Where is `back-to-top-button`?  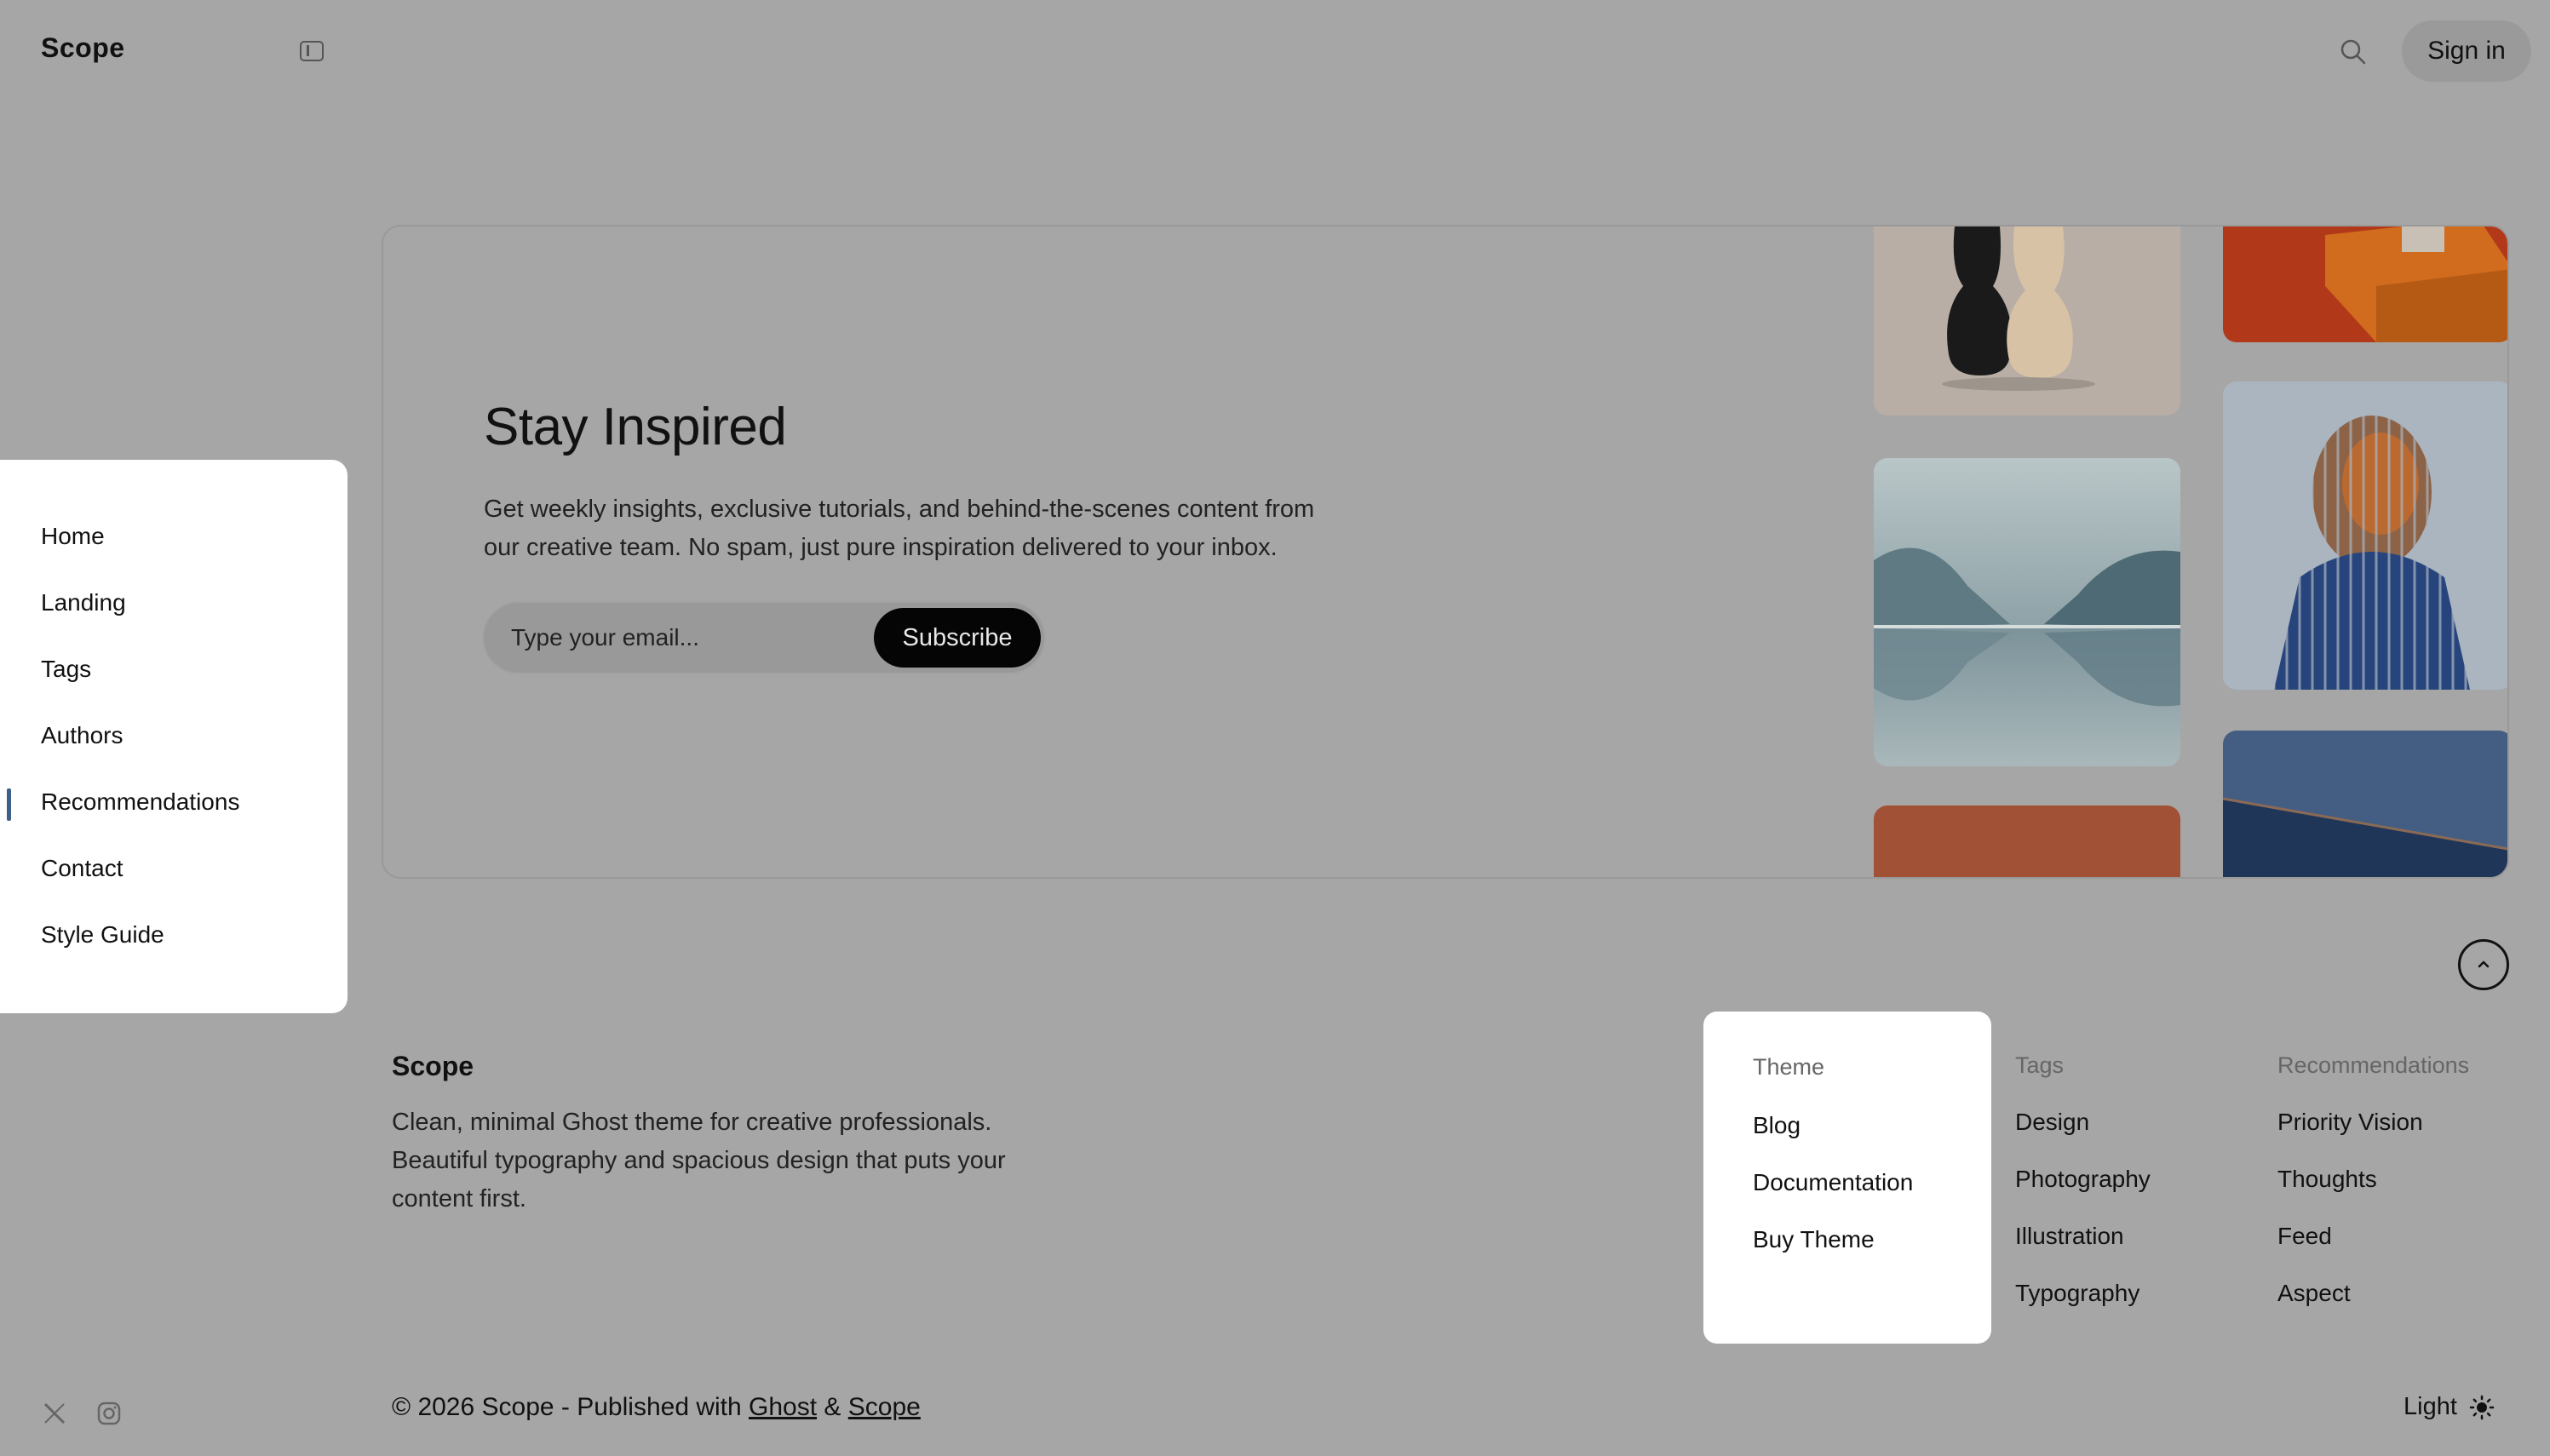 back-to-top-button is located at coordinates (2483, 965).